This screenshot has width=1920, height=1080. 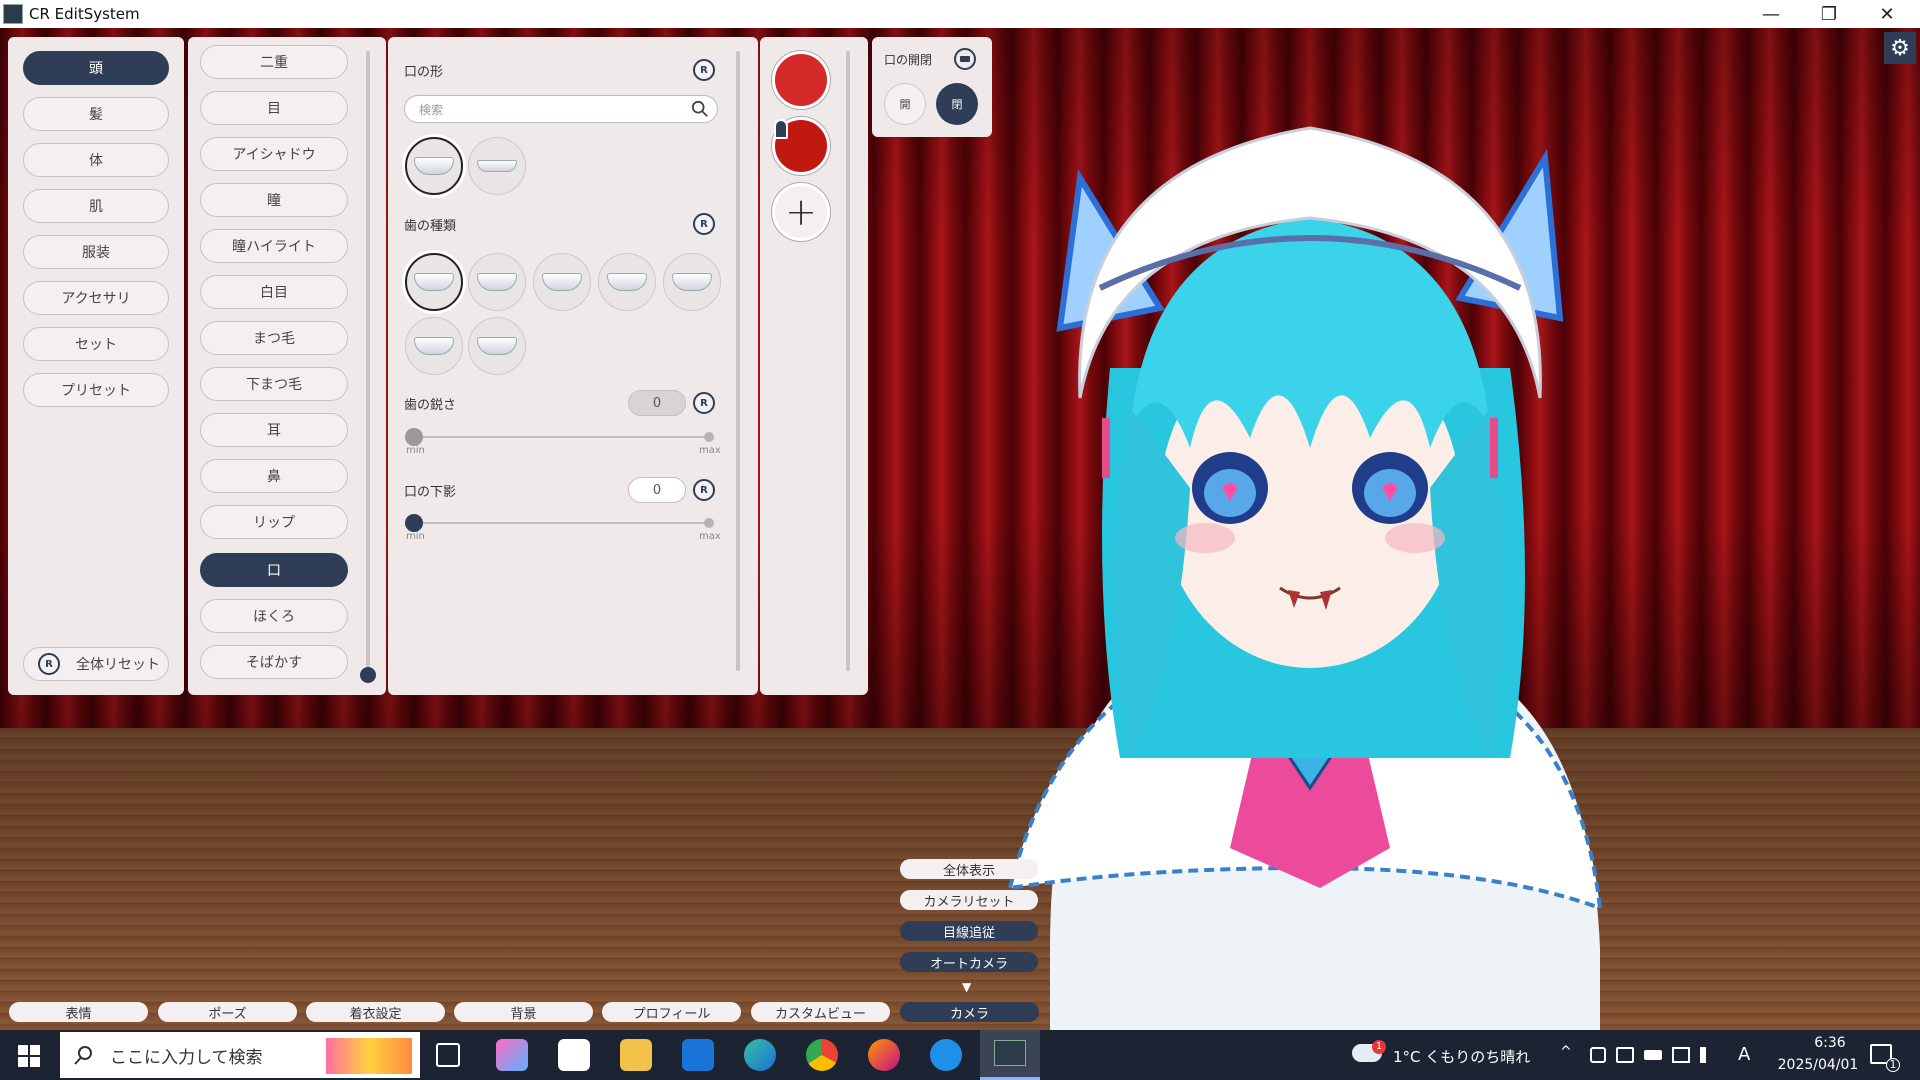 What do you see at coordinates (657, 403) in the screenshot?
I see `teeth-sharpness-value: 0` at bounding box center [657, 403].